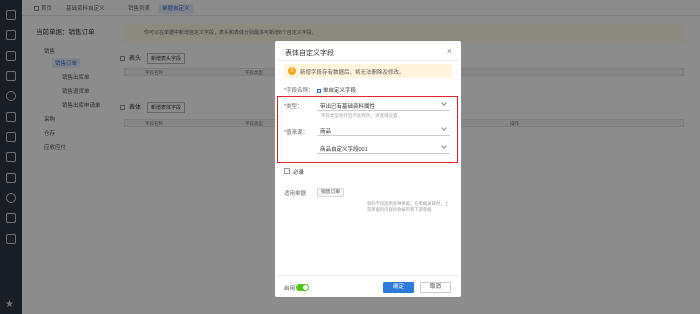 The width and height of the screenshot is (700, 314). I want to click on field-name-value: 单自定义字段, so click(336, 90).